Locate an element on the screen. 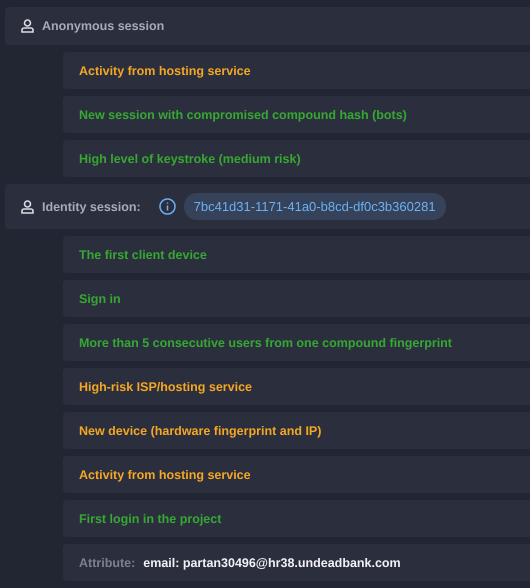  event-text: Sign in is located at coordinates (100, 299).